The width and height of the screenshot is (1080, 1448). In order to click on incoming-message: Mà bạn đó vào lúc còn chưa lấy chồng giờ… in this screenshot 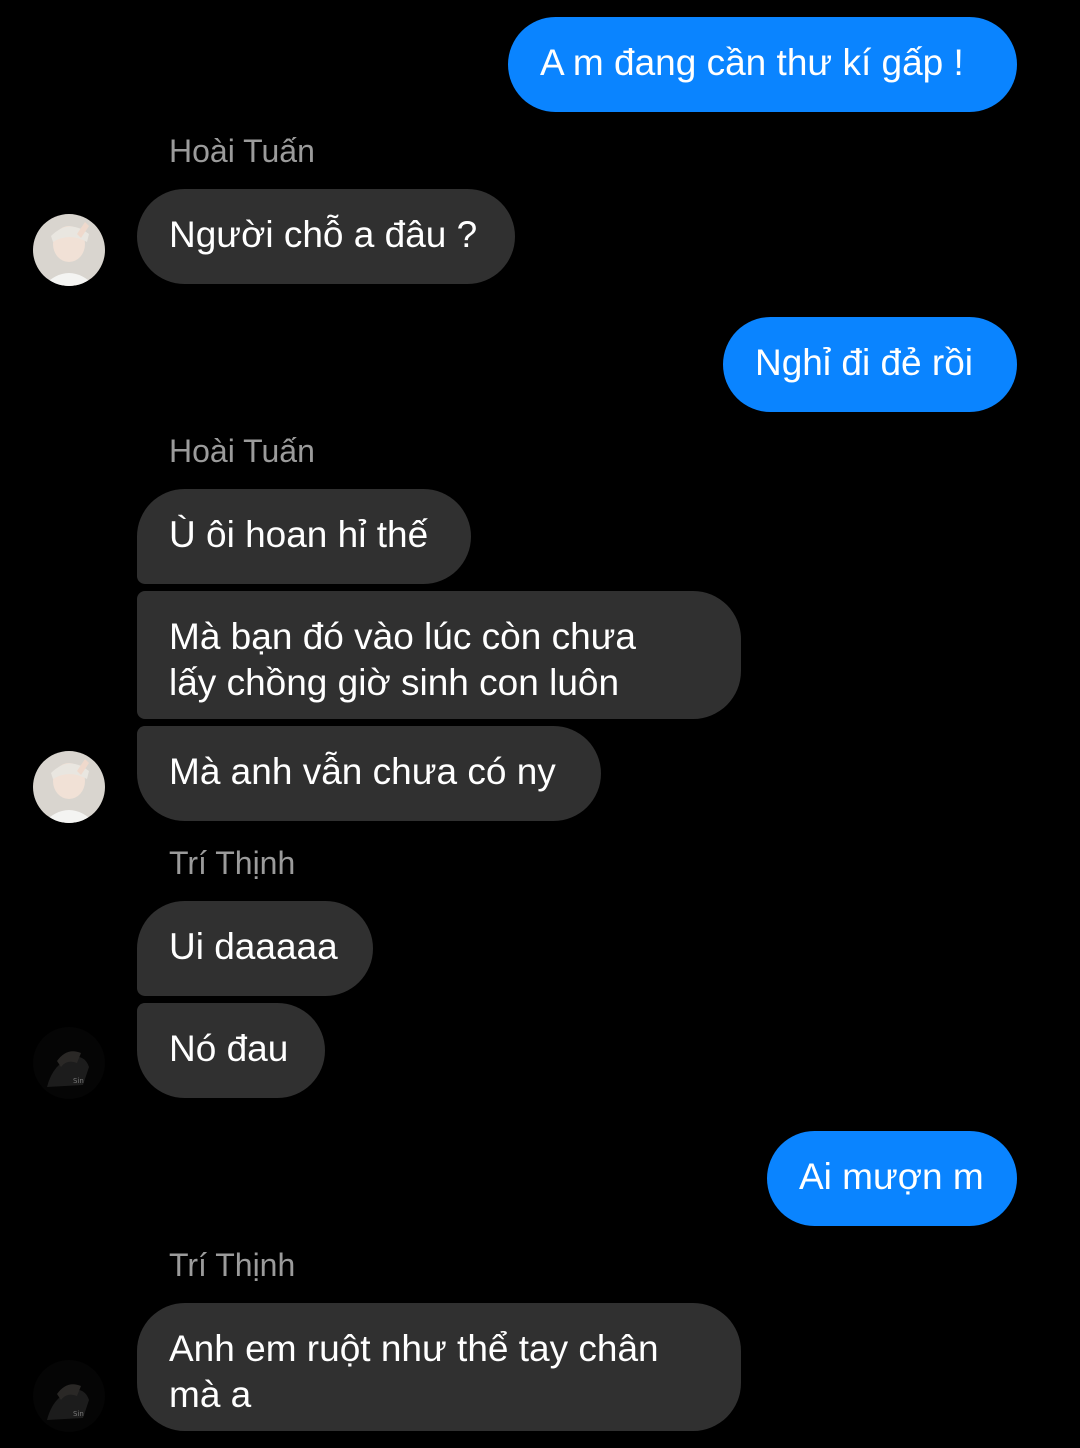, I will do `click(439, 655)`.